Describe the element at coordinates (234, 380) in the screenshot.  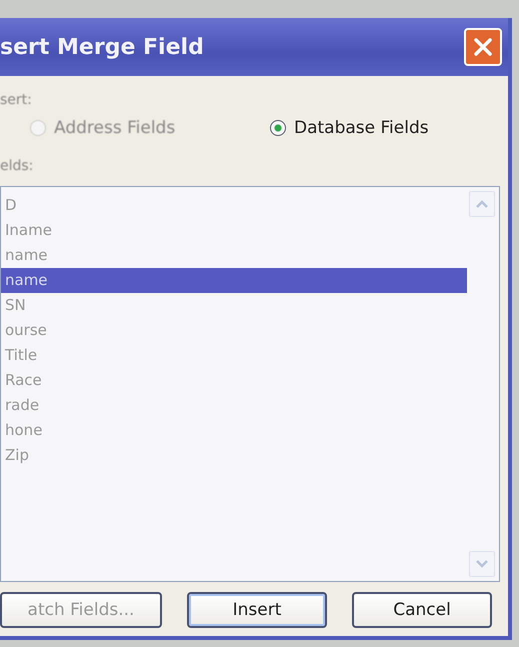
I see `list-item: Race` at that location.